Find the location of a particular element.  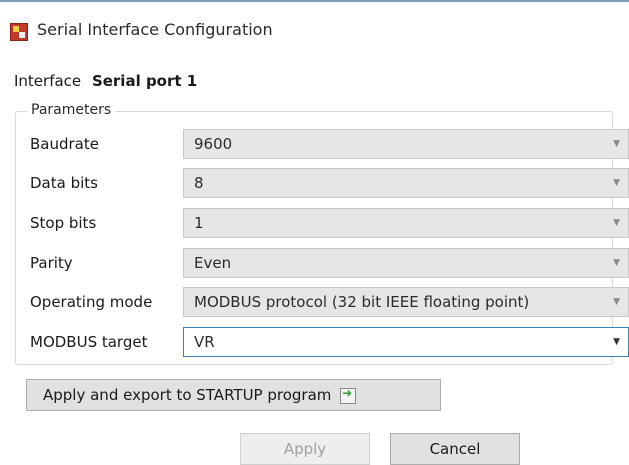

parity-label: Parity is located at coordinates (51, 263).